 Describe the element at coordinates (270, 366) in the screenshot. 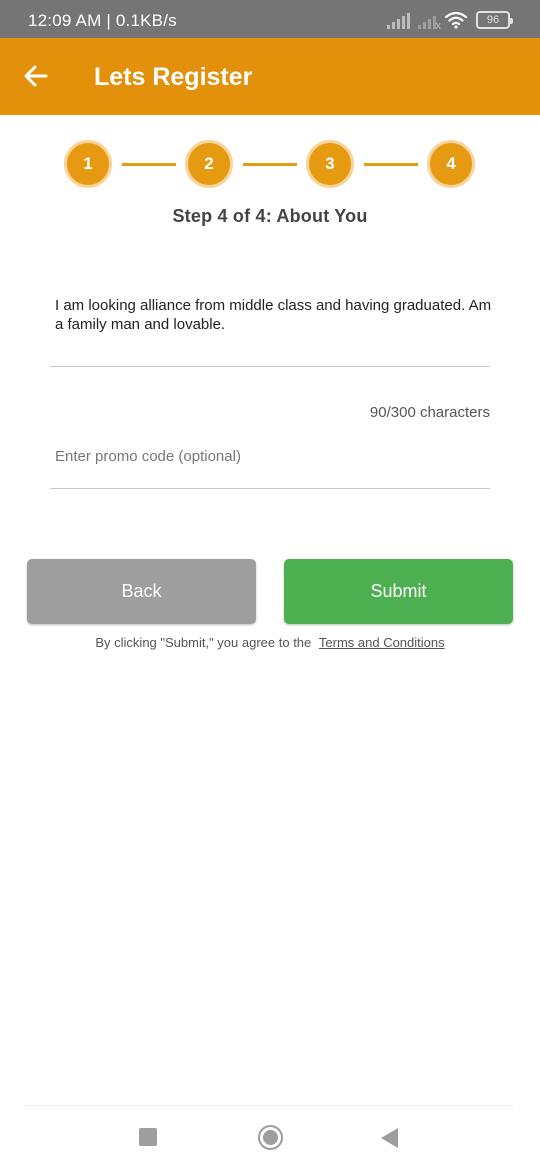

I see `about-you-underline` at that location.